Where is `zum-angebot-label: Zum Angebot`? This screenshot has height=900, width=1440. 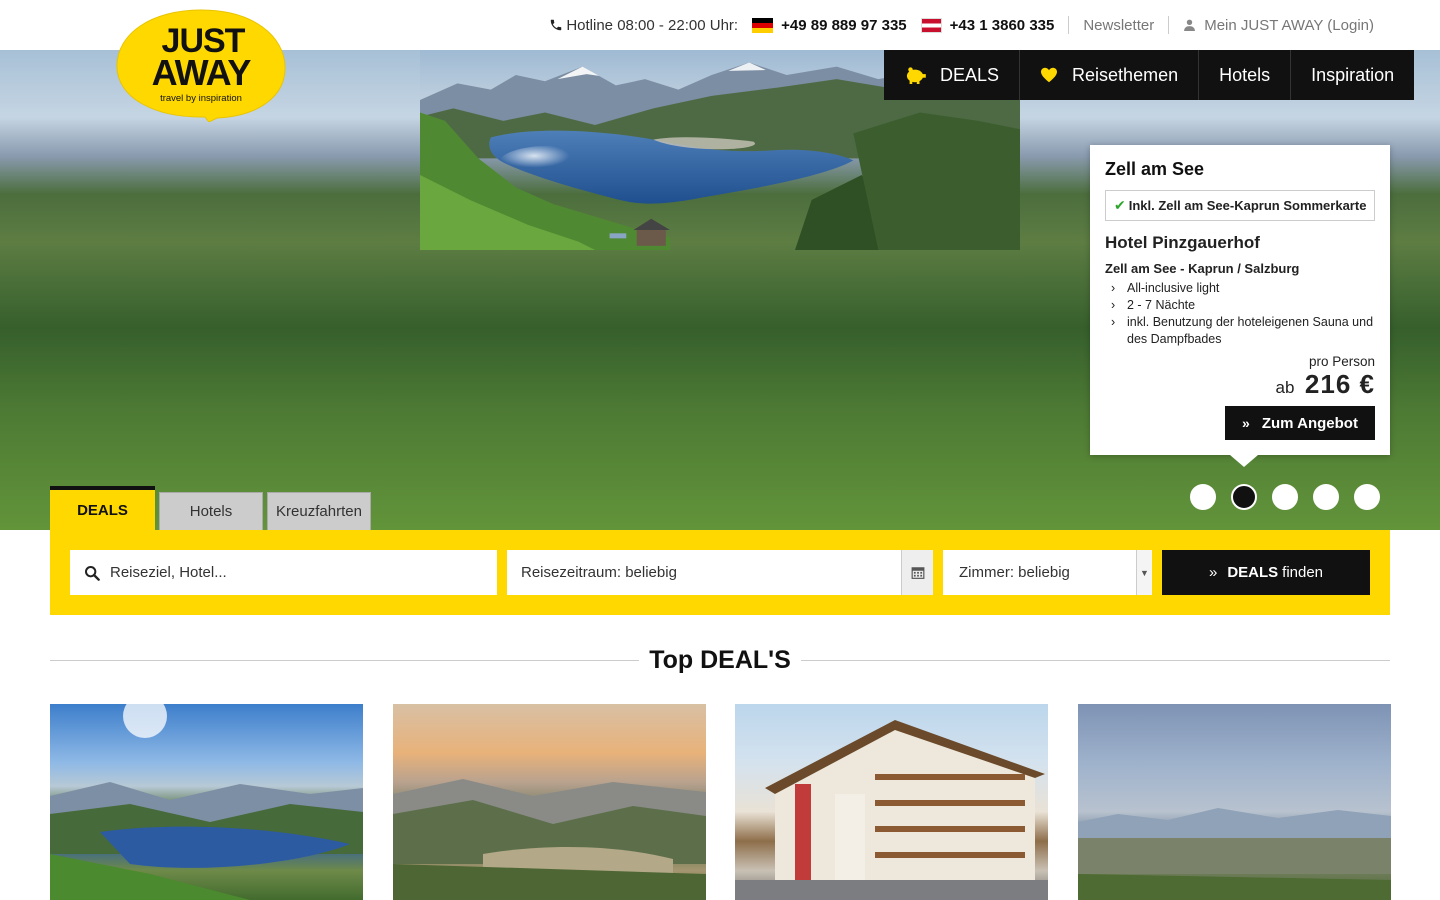
zum-angebot-label: Zum Angebot is located at coordinates (1309, 423).